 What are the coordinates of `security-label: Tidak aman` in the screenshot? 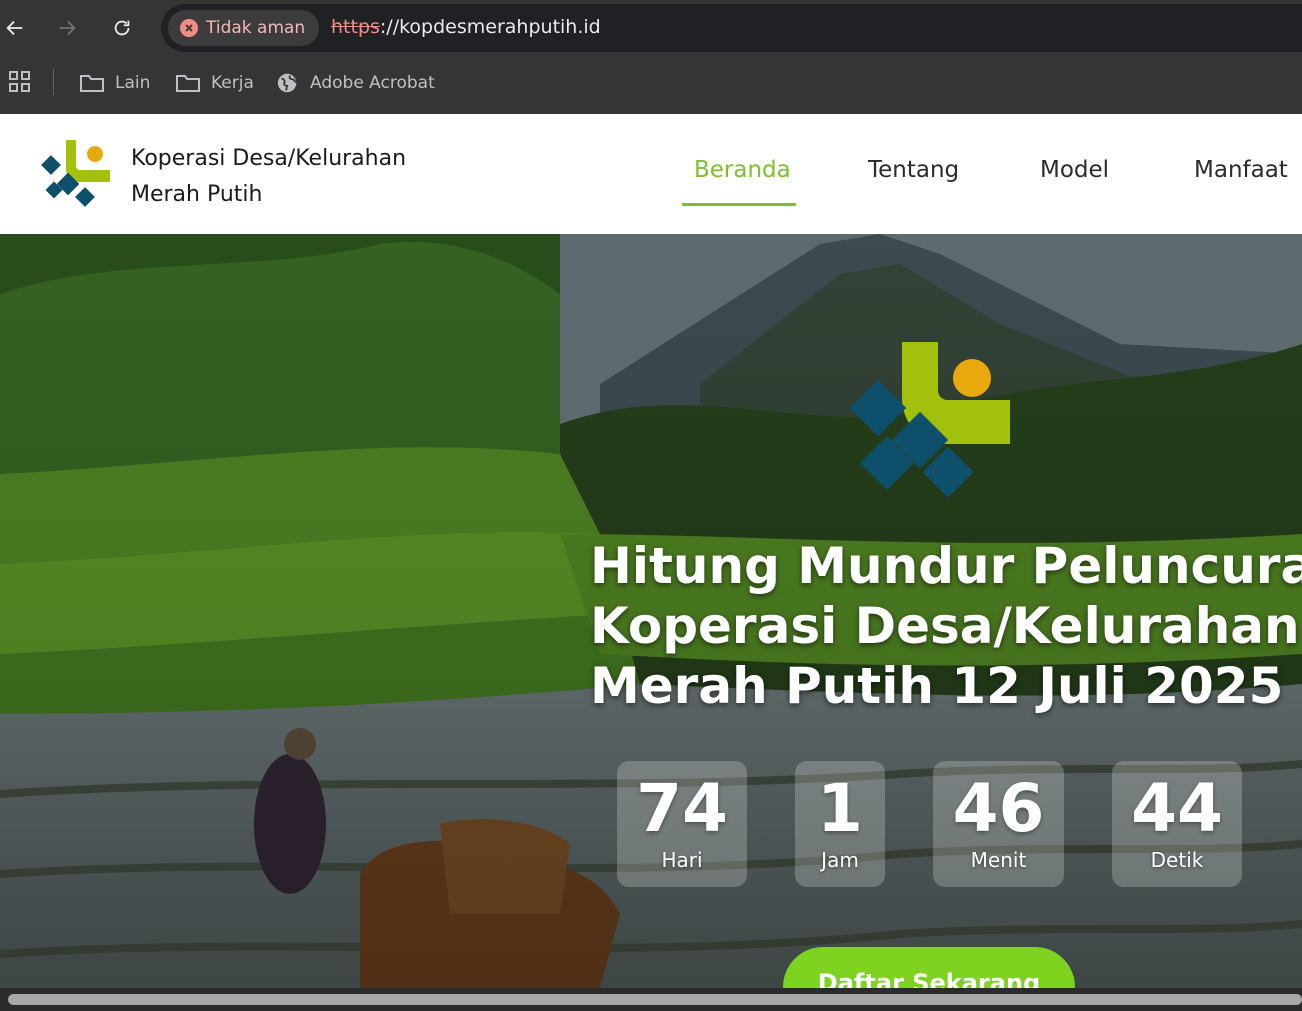 It's located at (256, 28).